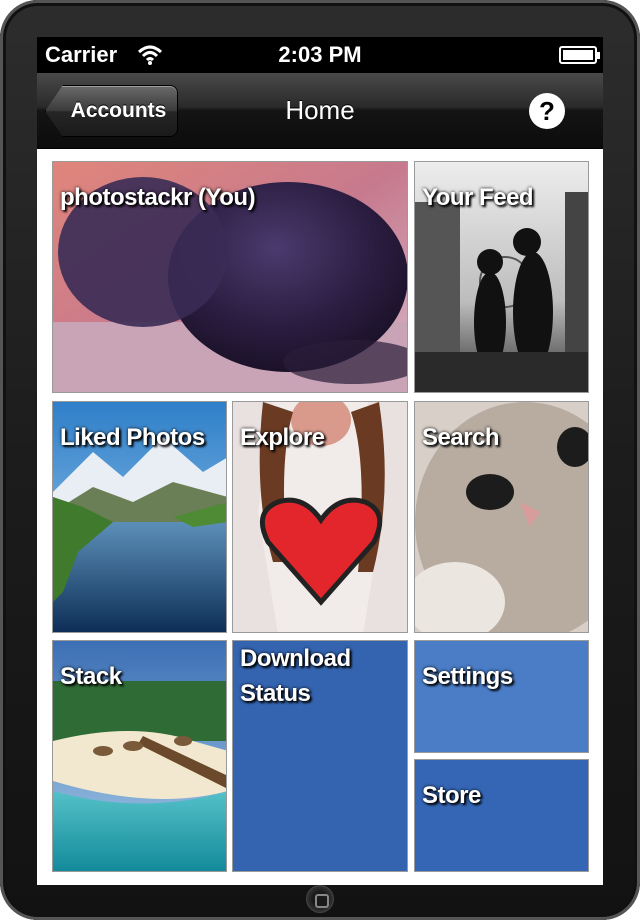  Describe the element at coordinates (139, 756) in the screenshot. I see `tile-stack: Stack` at that location.